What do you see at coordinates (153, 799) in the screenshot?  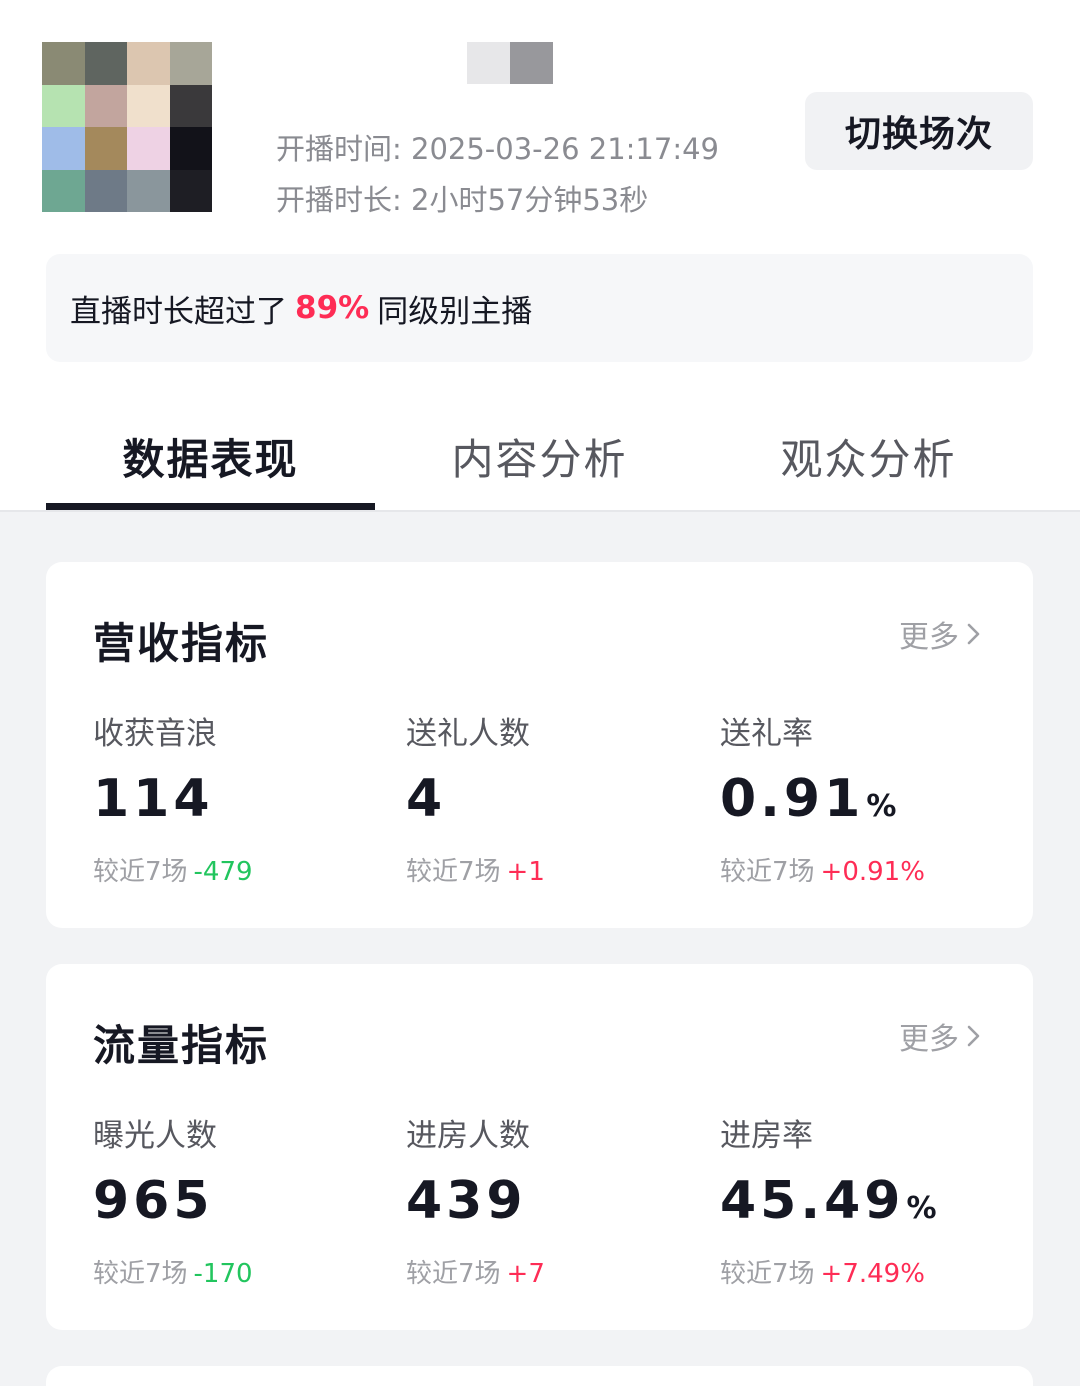 I see `metric-number: 114` at bounding box center [153, 799].